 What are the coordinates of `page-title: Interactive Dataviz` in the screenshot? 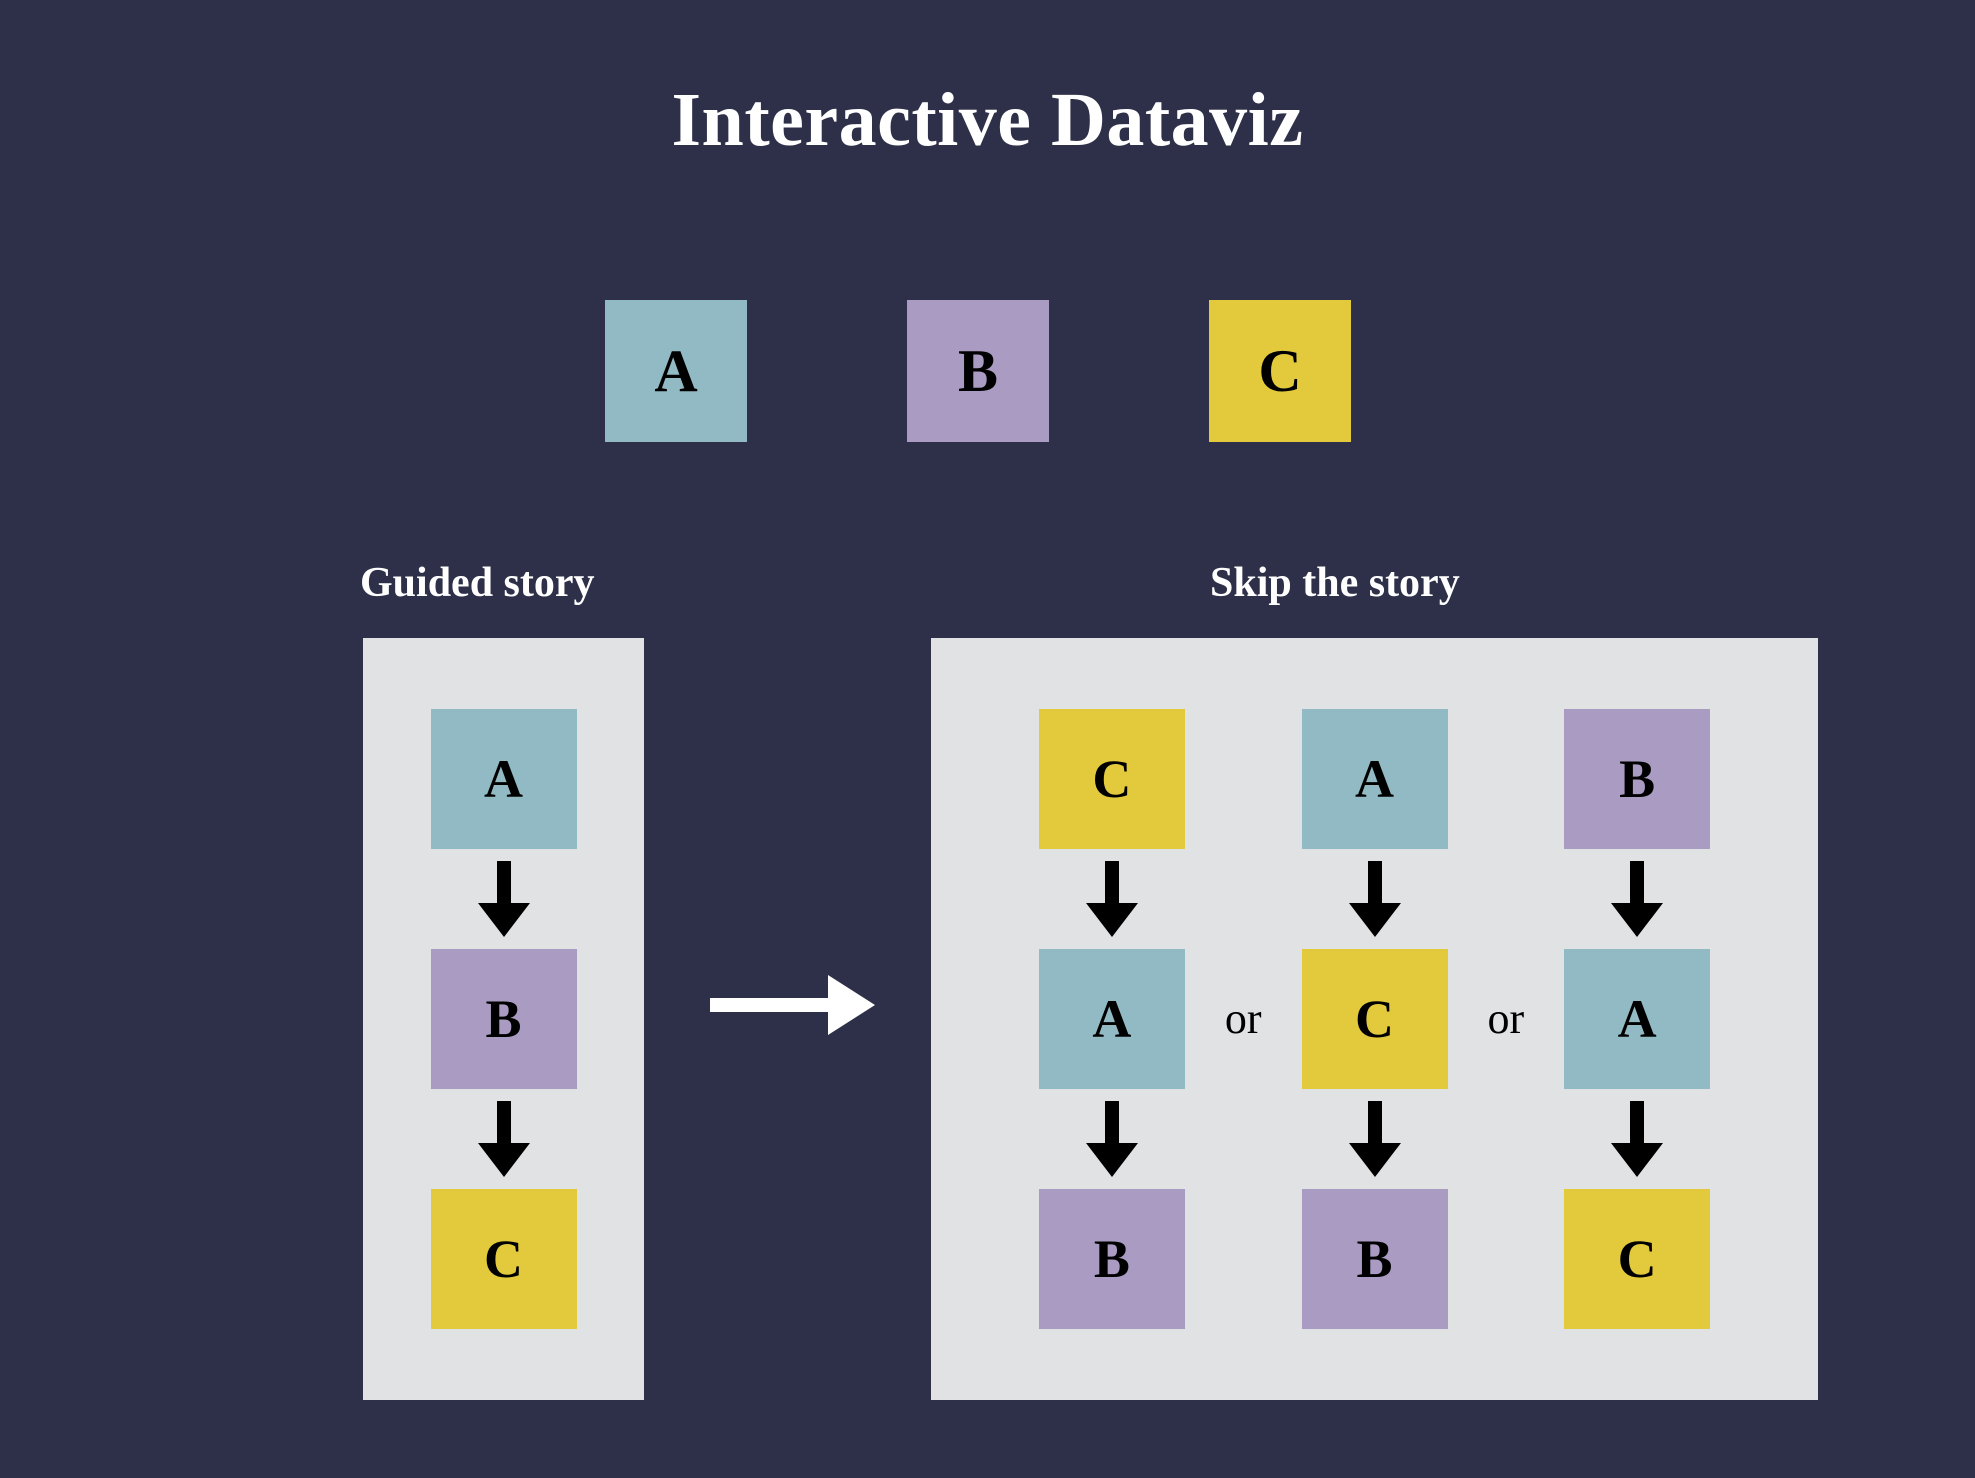 It's located at (987, 120).